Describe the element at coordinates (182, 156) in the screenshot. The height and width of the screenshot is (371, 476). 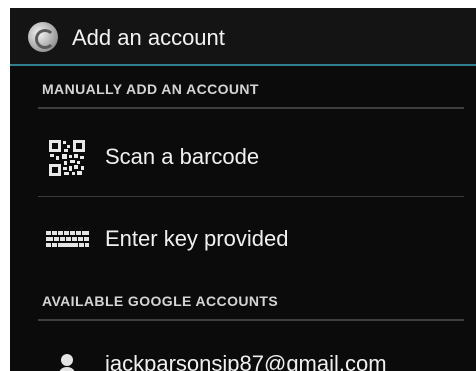
I see `scan-barcode-label: Scan a barcode` at that location.